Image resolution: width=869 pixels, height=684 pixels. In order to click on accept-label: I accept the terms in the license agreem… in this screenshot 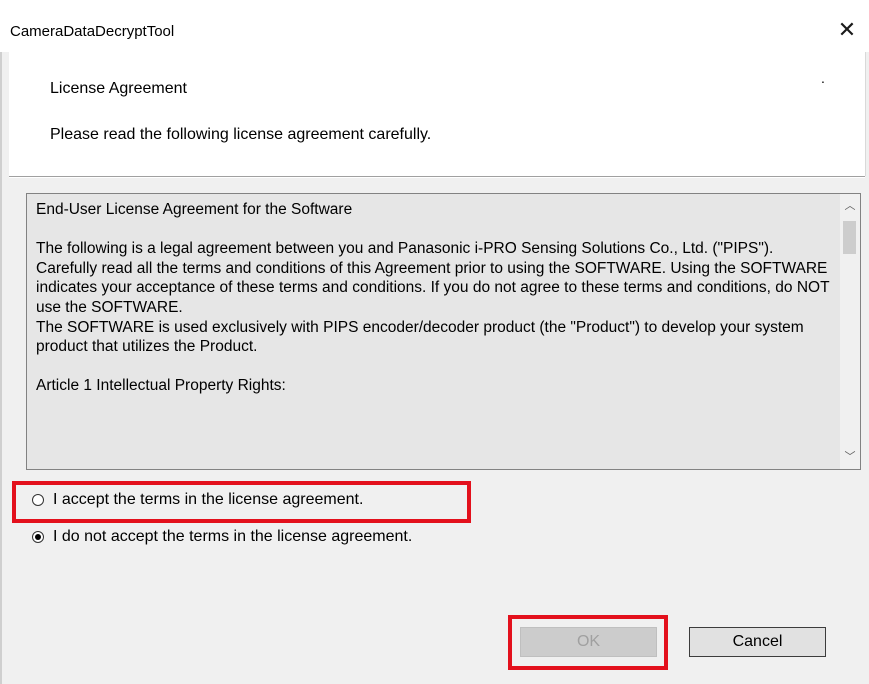, I will do `click(208, 499)`.